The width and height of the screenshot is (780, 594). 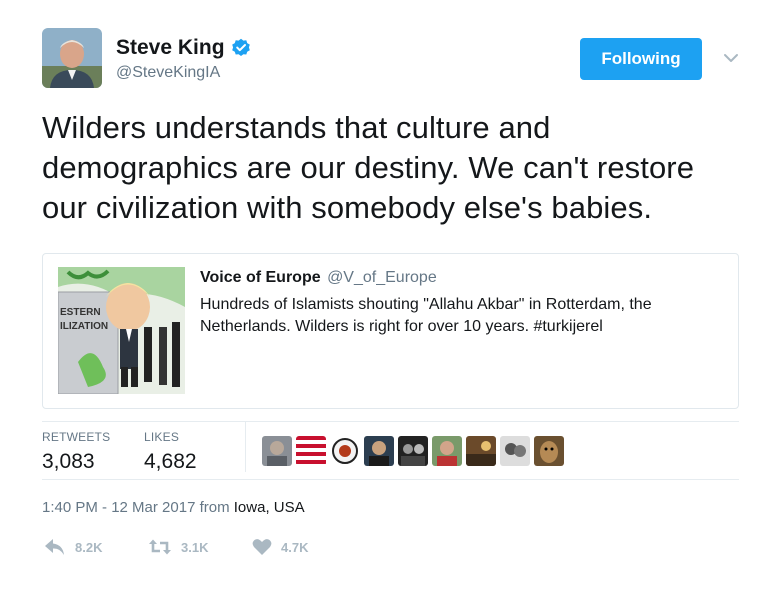 What do you see at coordinates (262, 547) in the screenshot?
I see `heart-icon` at bounding box center [262, 547].